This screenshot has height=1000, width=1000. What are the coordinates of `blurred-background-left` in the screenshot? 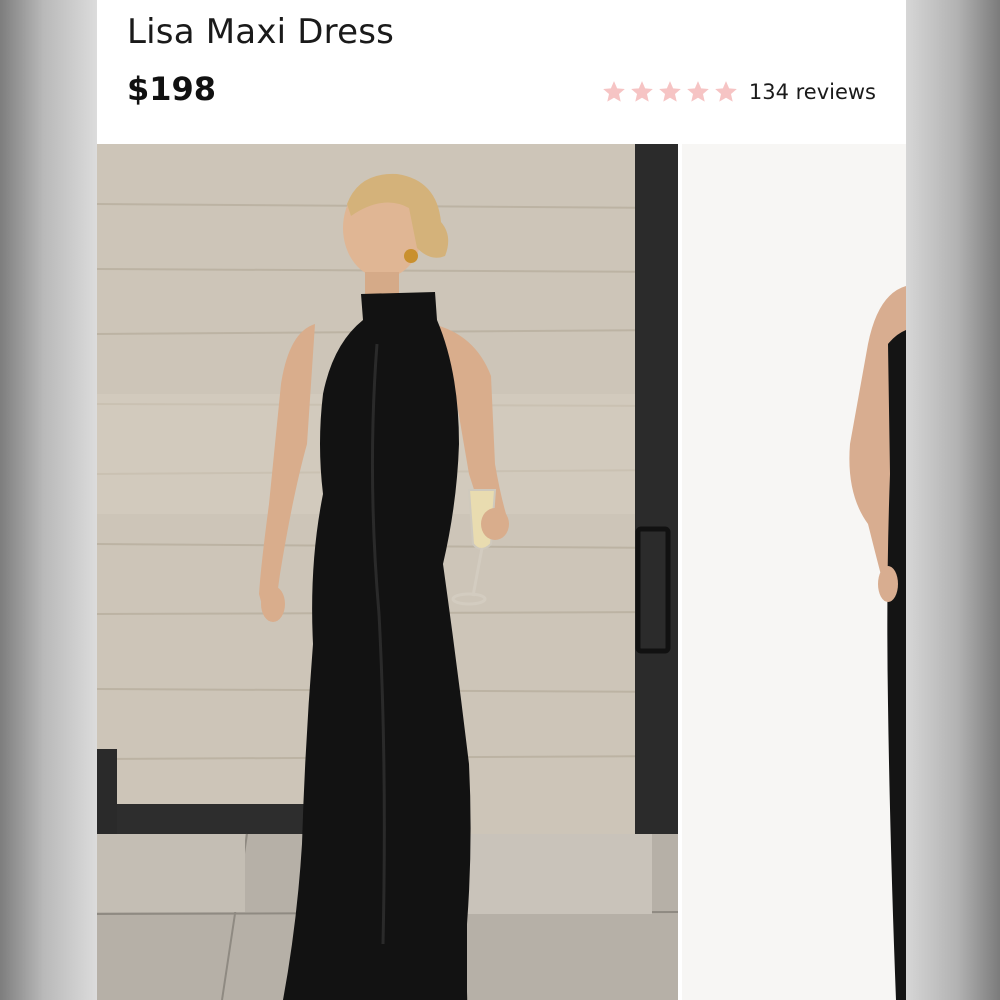 It's located at (48, 500).